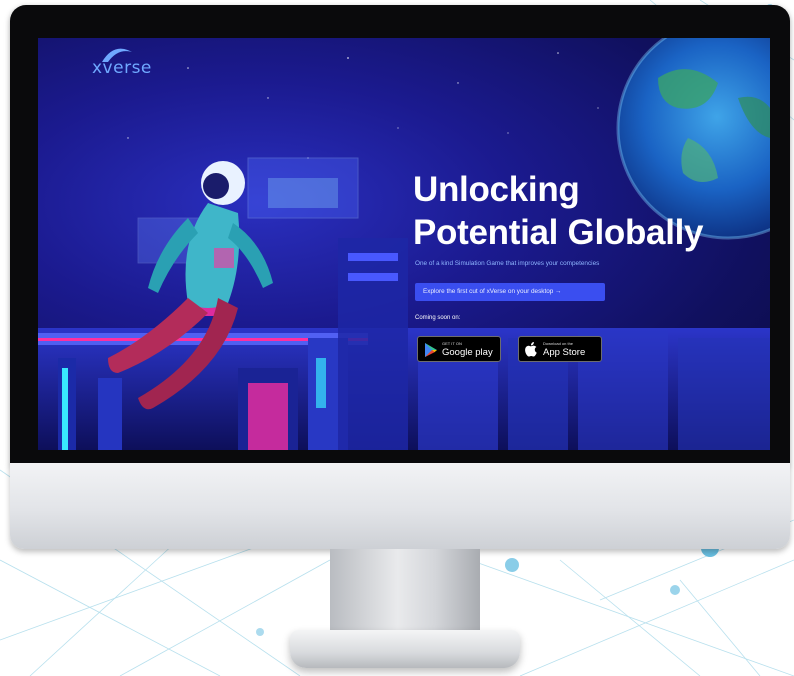 Image resolution: width=794 pixels, height=676 pixels. I want to click on monitor-chin, so click(400, 506).